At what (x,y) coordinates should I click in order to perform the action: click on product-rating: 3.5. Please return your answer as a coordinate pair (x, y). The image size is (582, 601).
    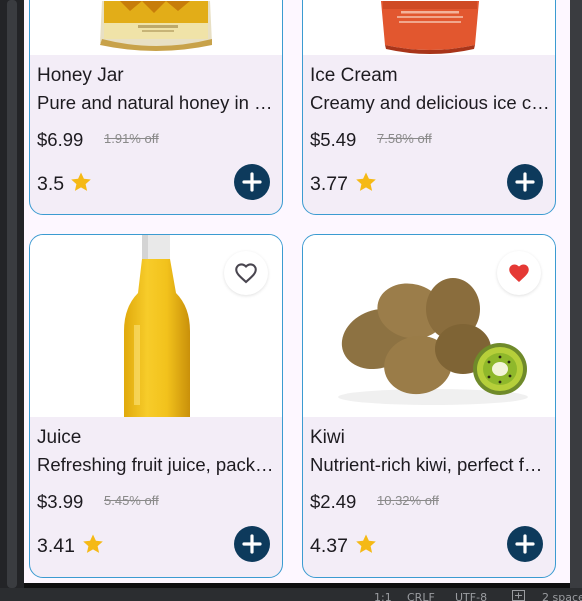
    Looking at the image, I should click on (51, 184).